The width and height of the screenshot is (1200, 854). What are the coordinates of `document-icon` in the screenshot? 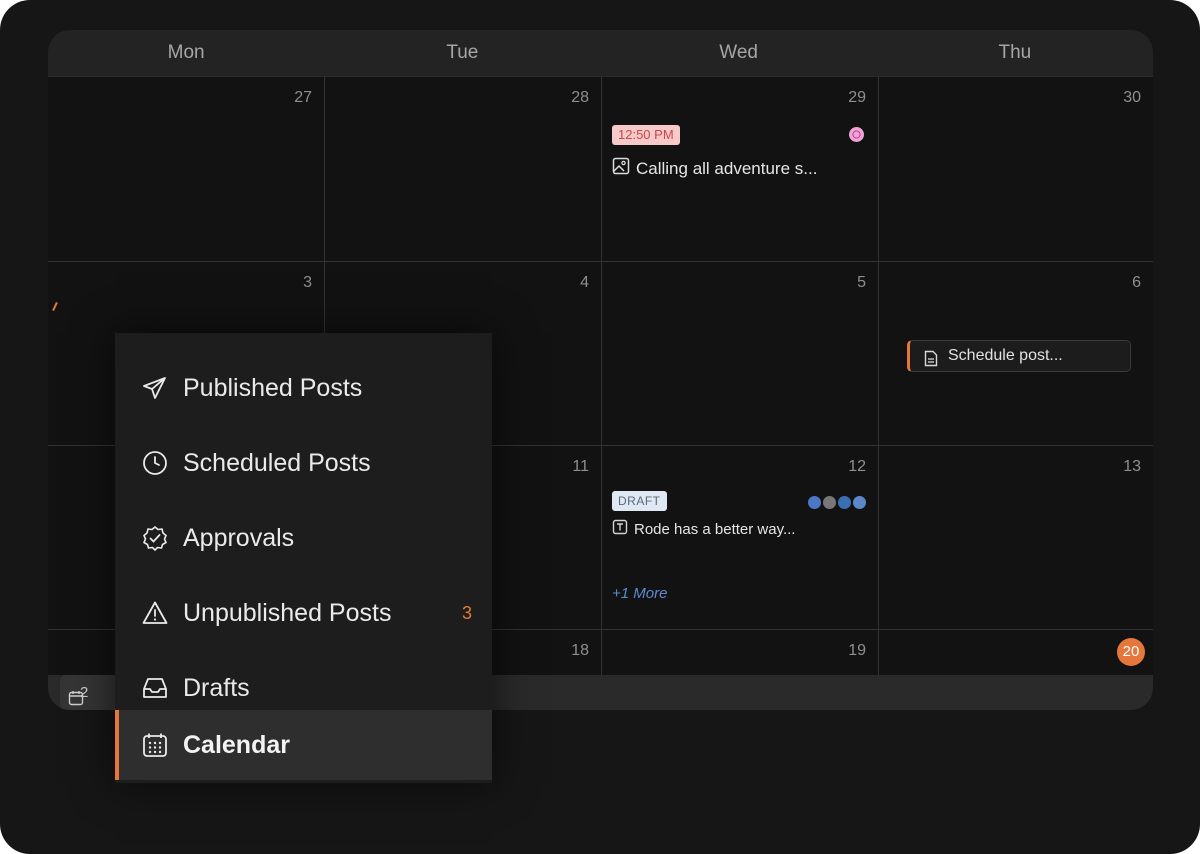 It's located at (931, 363).